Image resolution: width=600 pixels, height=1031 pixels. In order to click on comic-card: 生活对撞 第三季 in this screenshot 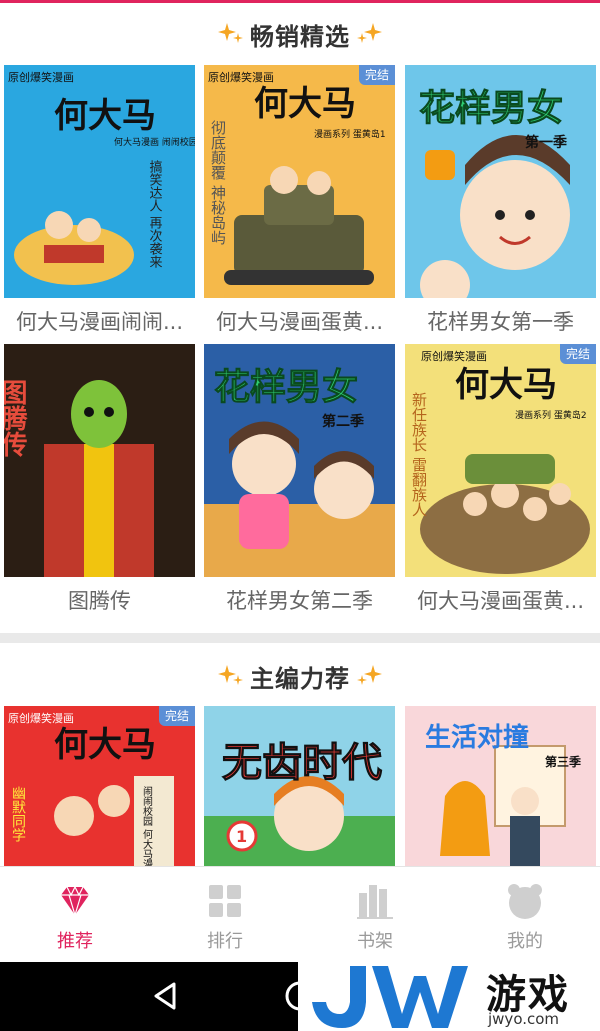, I will do `click(500, 786)`.